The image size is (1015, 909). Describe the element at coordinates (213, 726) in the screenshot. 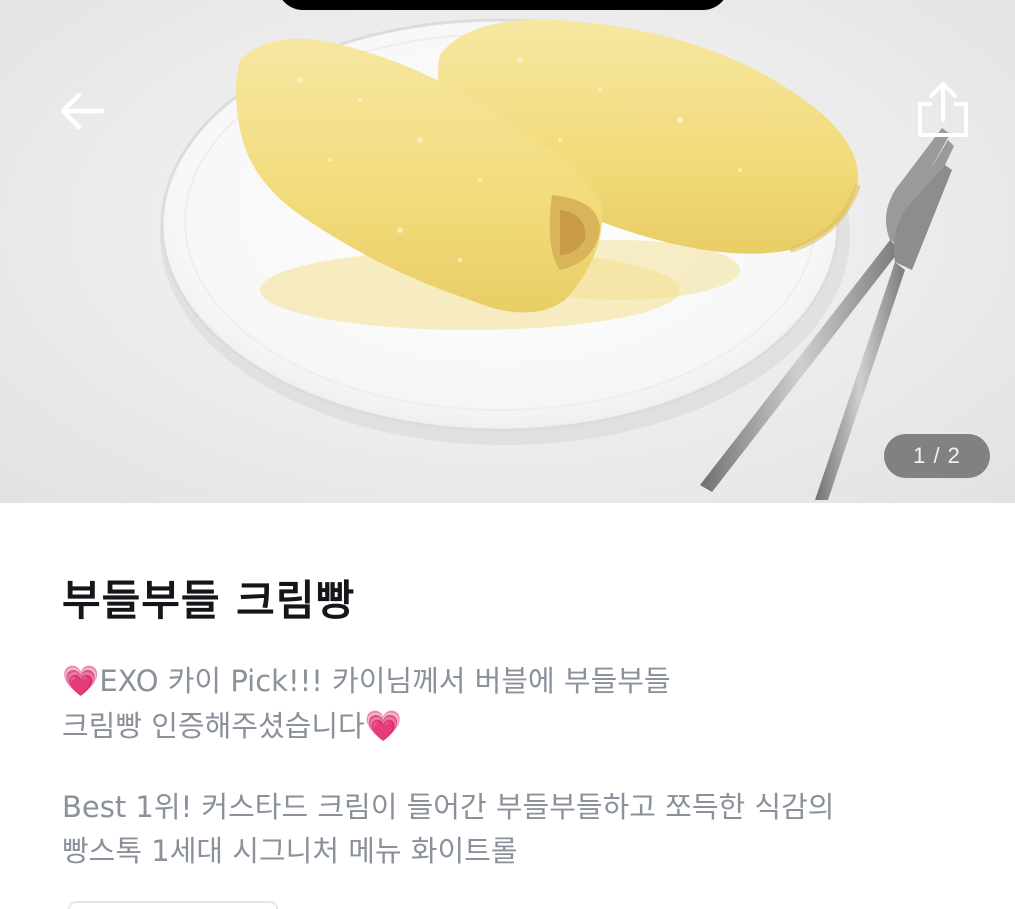

I see `promo-text-2: 크림빵 인증해주셨습니다` at that location.